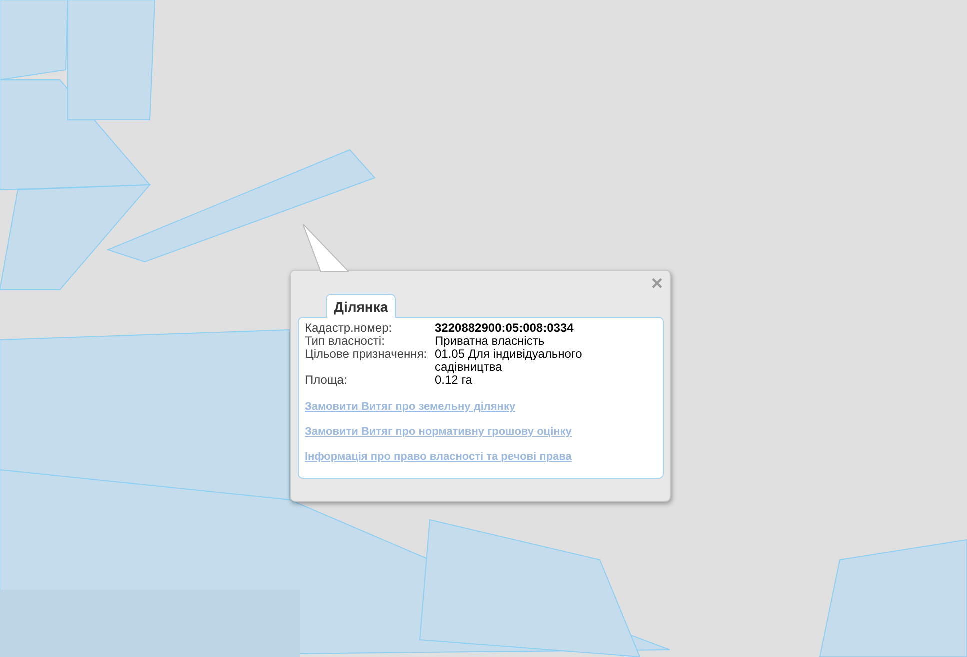  Describe the element at coordinates (438, 457) in the screenshot. I see `link: Інформація про право власності та речові права` at that location.